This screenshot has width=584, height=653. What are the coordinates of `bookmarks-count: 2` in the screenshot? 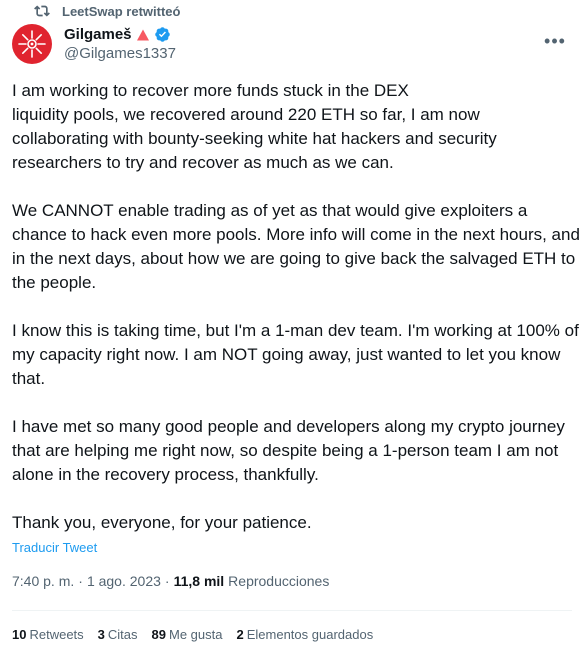 It's located at (240, 634).